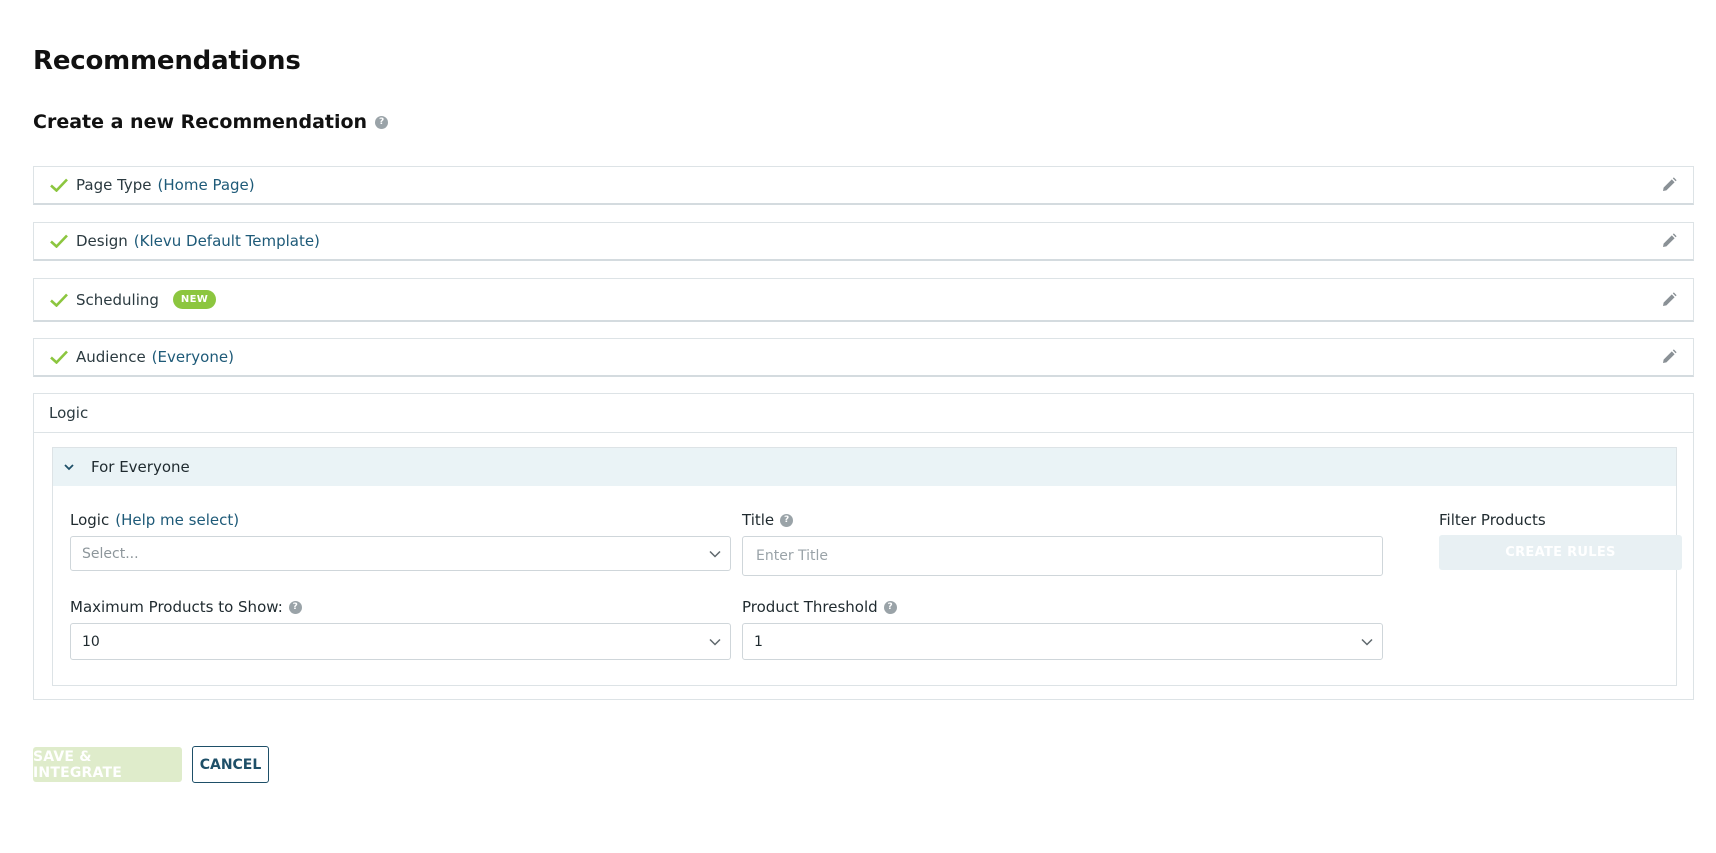  Describe the element at coordinates (90, 520) in the screenshot. I see `logic-label-text: Logic` at that location.